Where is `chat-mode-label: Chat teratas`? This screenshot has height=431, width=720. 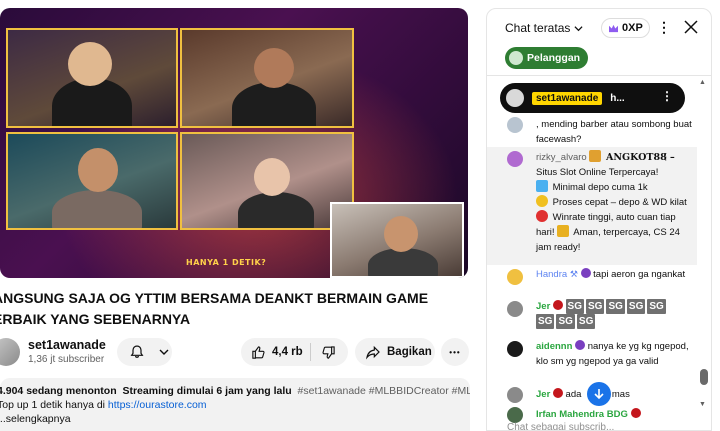
chat-mode-label: Chat teratas is located at coordinates (538, 28).